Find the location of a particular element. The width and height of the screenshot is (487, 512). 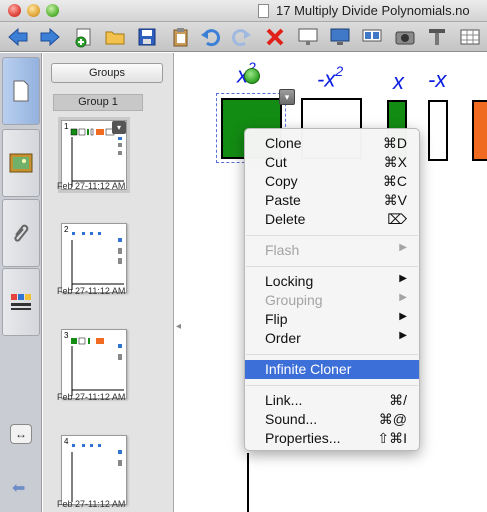

forward-arrow-icon is located at coordinates (50, 37).